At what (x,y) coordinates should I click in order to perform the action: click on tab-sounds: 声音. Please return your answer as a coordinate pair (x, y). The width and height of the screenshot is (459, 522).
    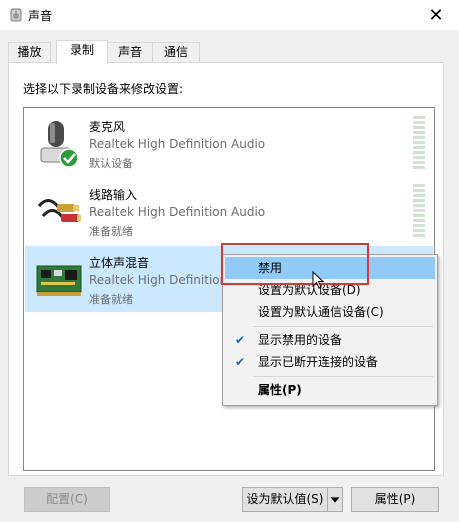
    Looking at the image, I should click on (130, 52).